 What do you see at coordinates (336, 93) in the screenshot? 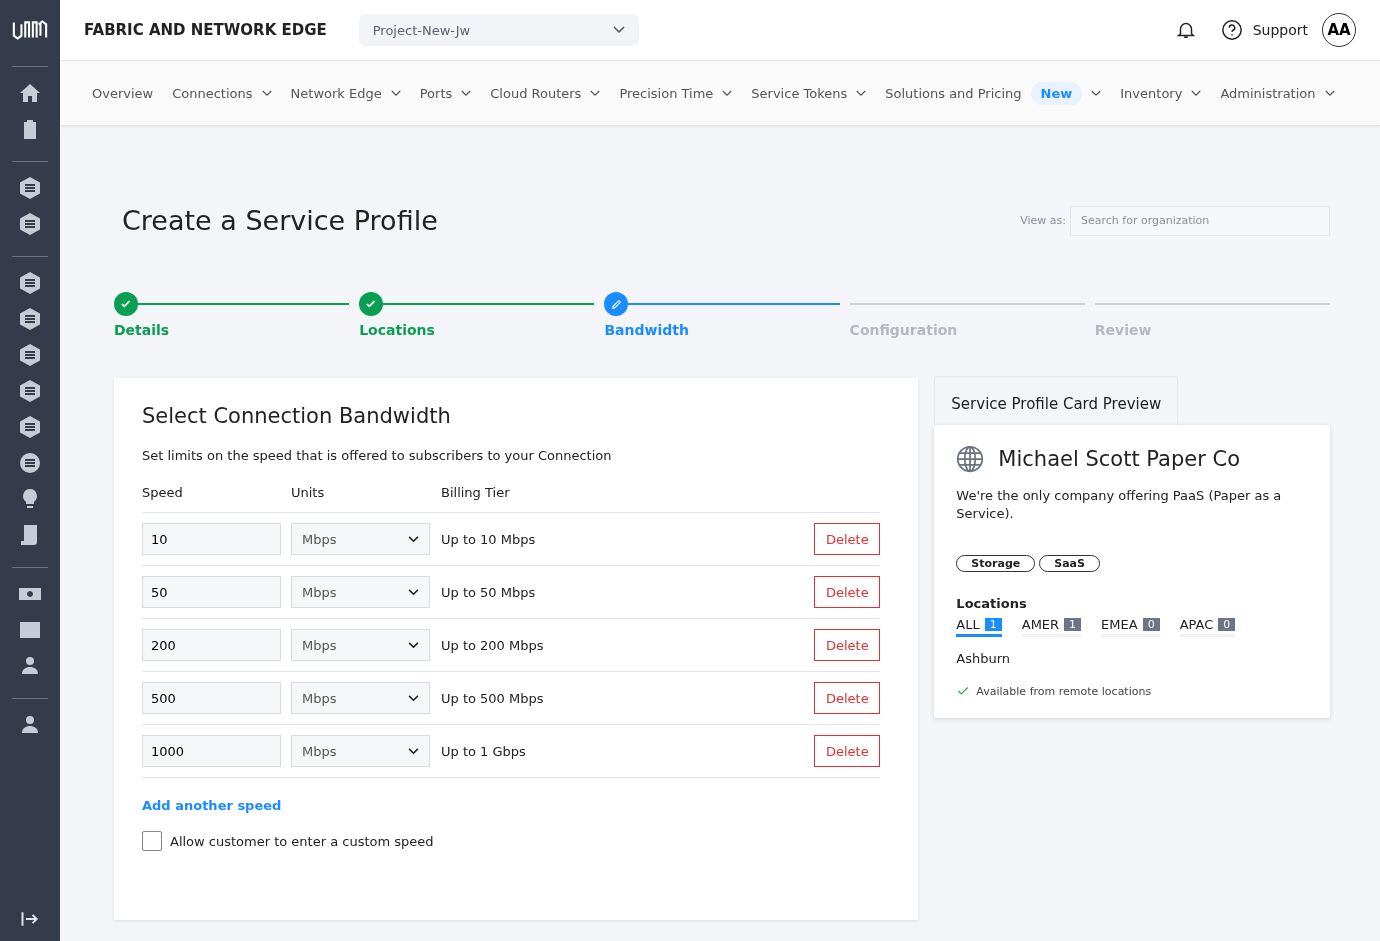
I see `nav-item: Network Edge` at bounding box center [336, 93].